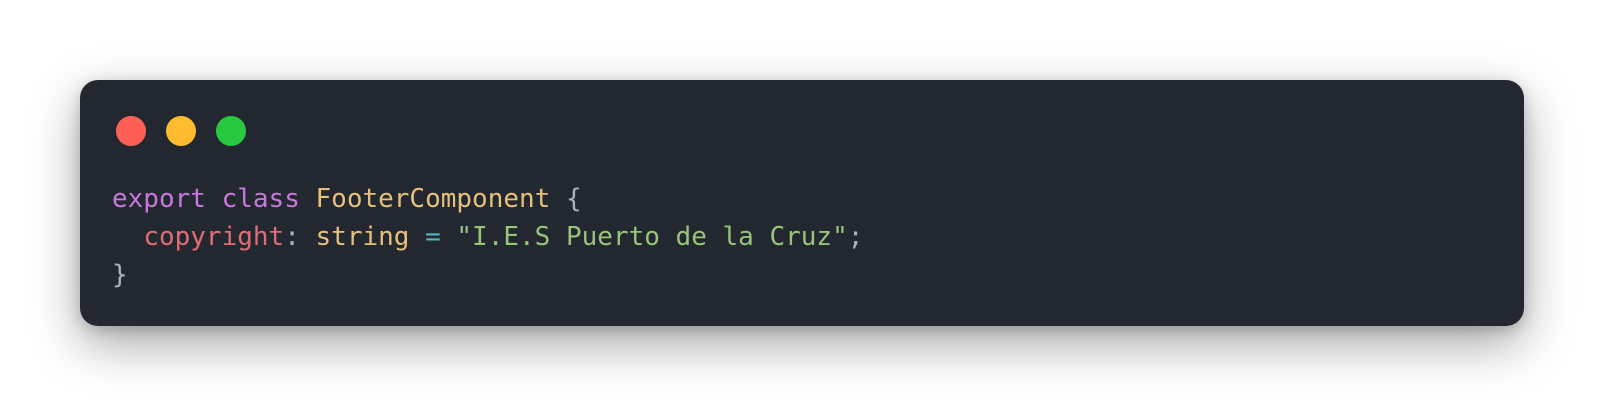 This screenshot has height=406, width=1604. I want to click on minimize-dot-icon, so click(181, 131).